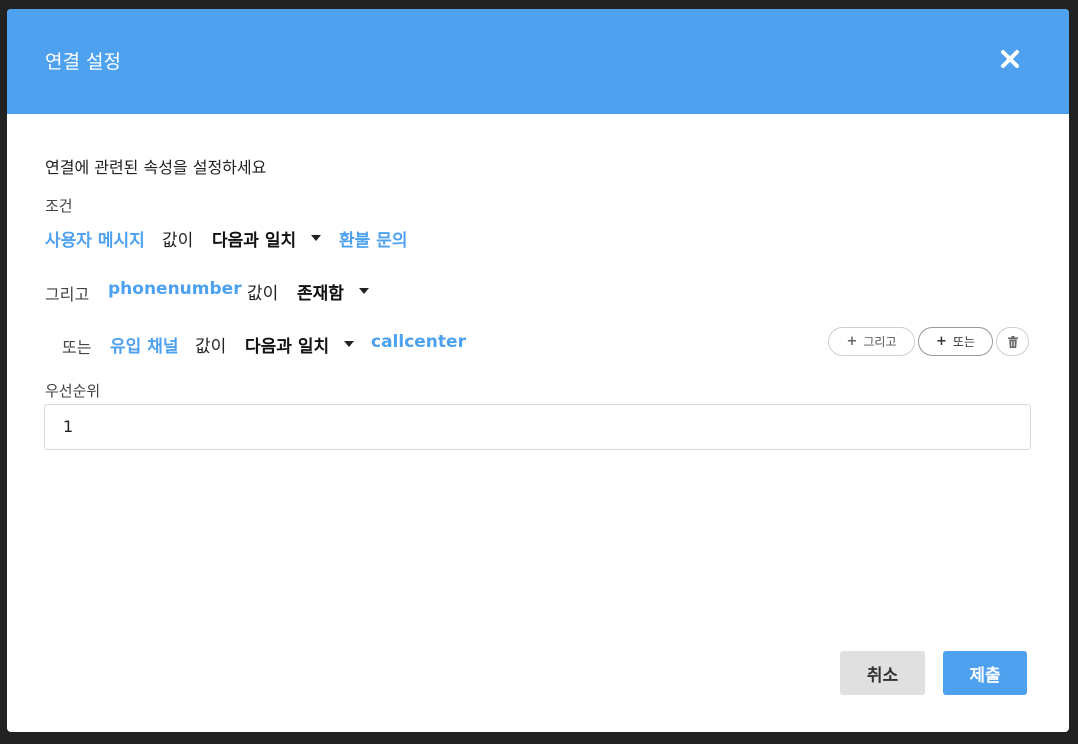 This screenshot has height=744, width=1078. What do you see at coordinates (985, 673) in the screenshot?
I see `submit-button: 제출` at bounding box center [985, 673].